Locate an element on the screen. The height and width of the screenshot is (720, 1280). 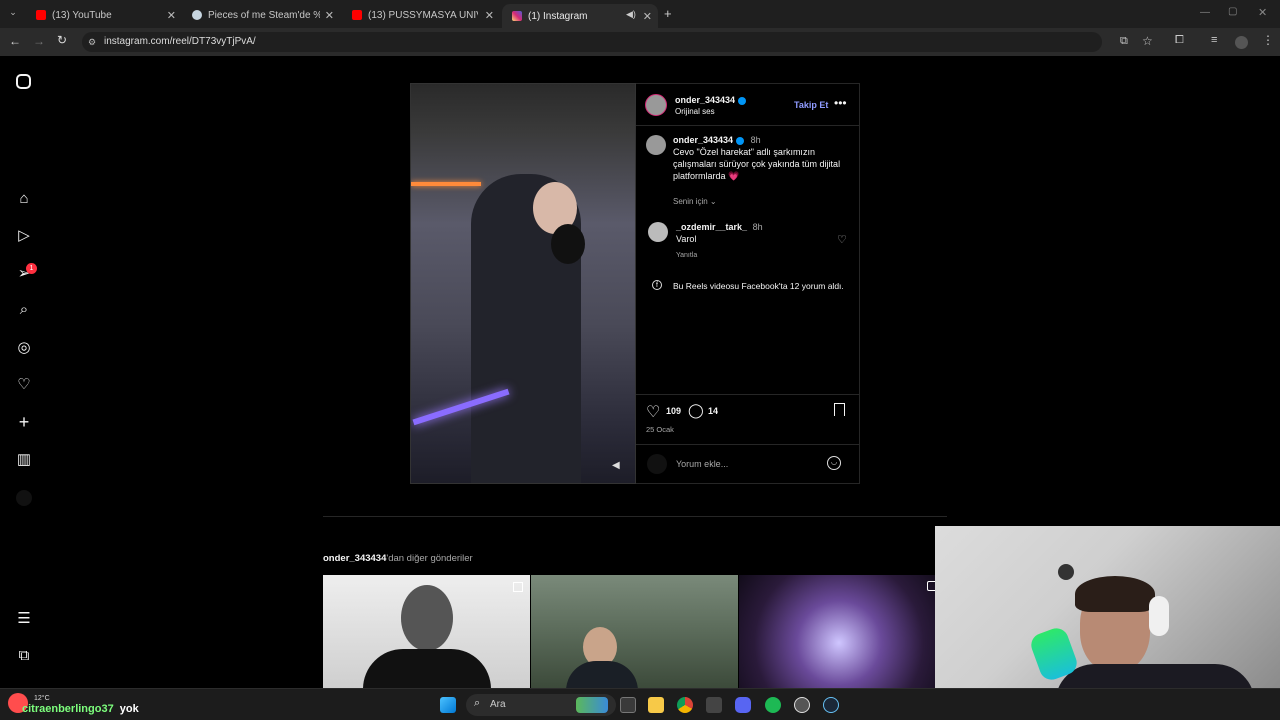
site-info-icon: ⚙ is located at coordinates (92, 42).